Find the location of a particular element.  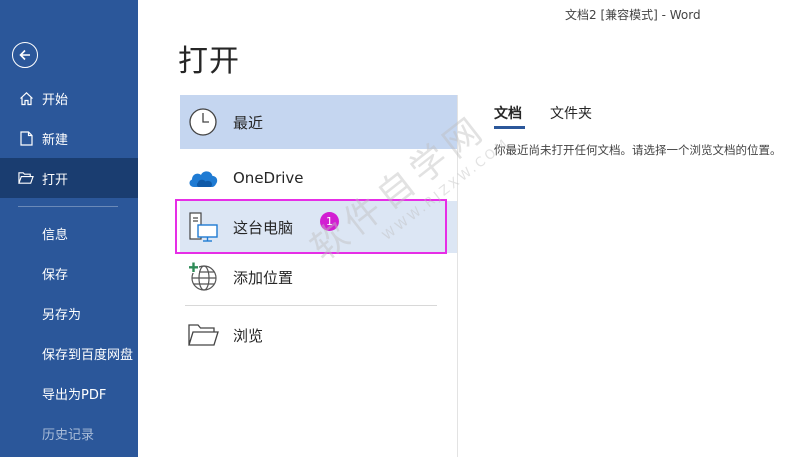

folder-icon is located at coordinates (203, 335).